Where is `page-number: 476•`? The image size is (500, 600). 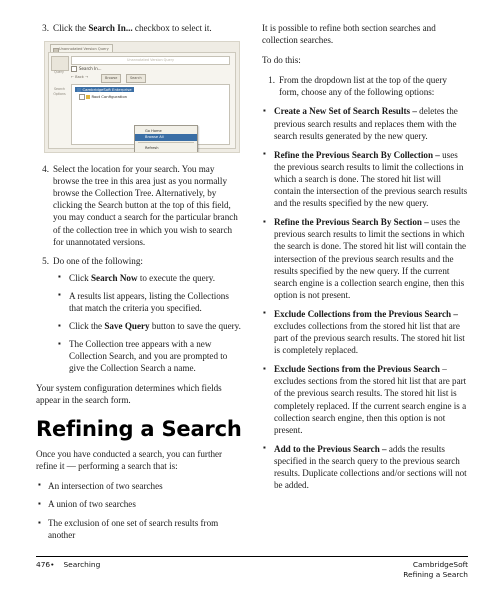
page-number: 476• is located at coordinates (45, 564).